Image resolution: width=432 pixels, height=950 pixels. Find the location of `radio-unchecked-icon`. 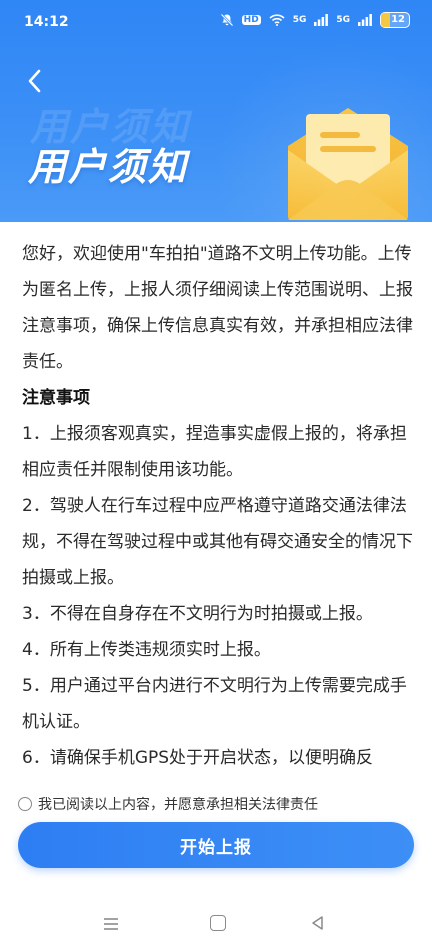

radio-unchecked-icon is located at coordinates (25, 804).